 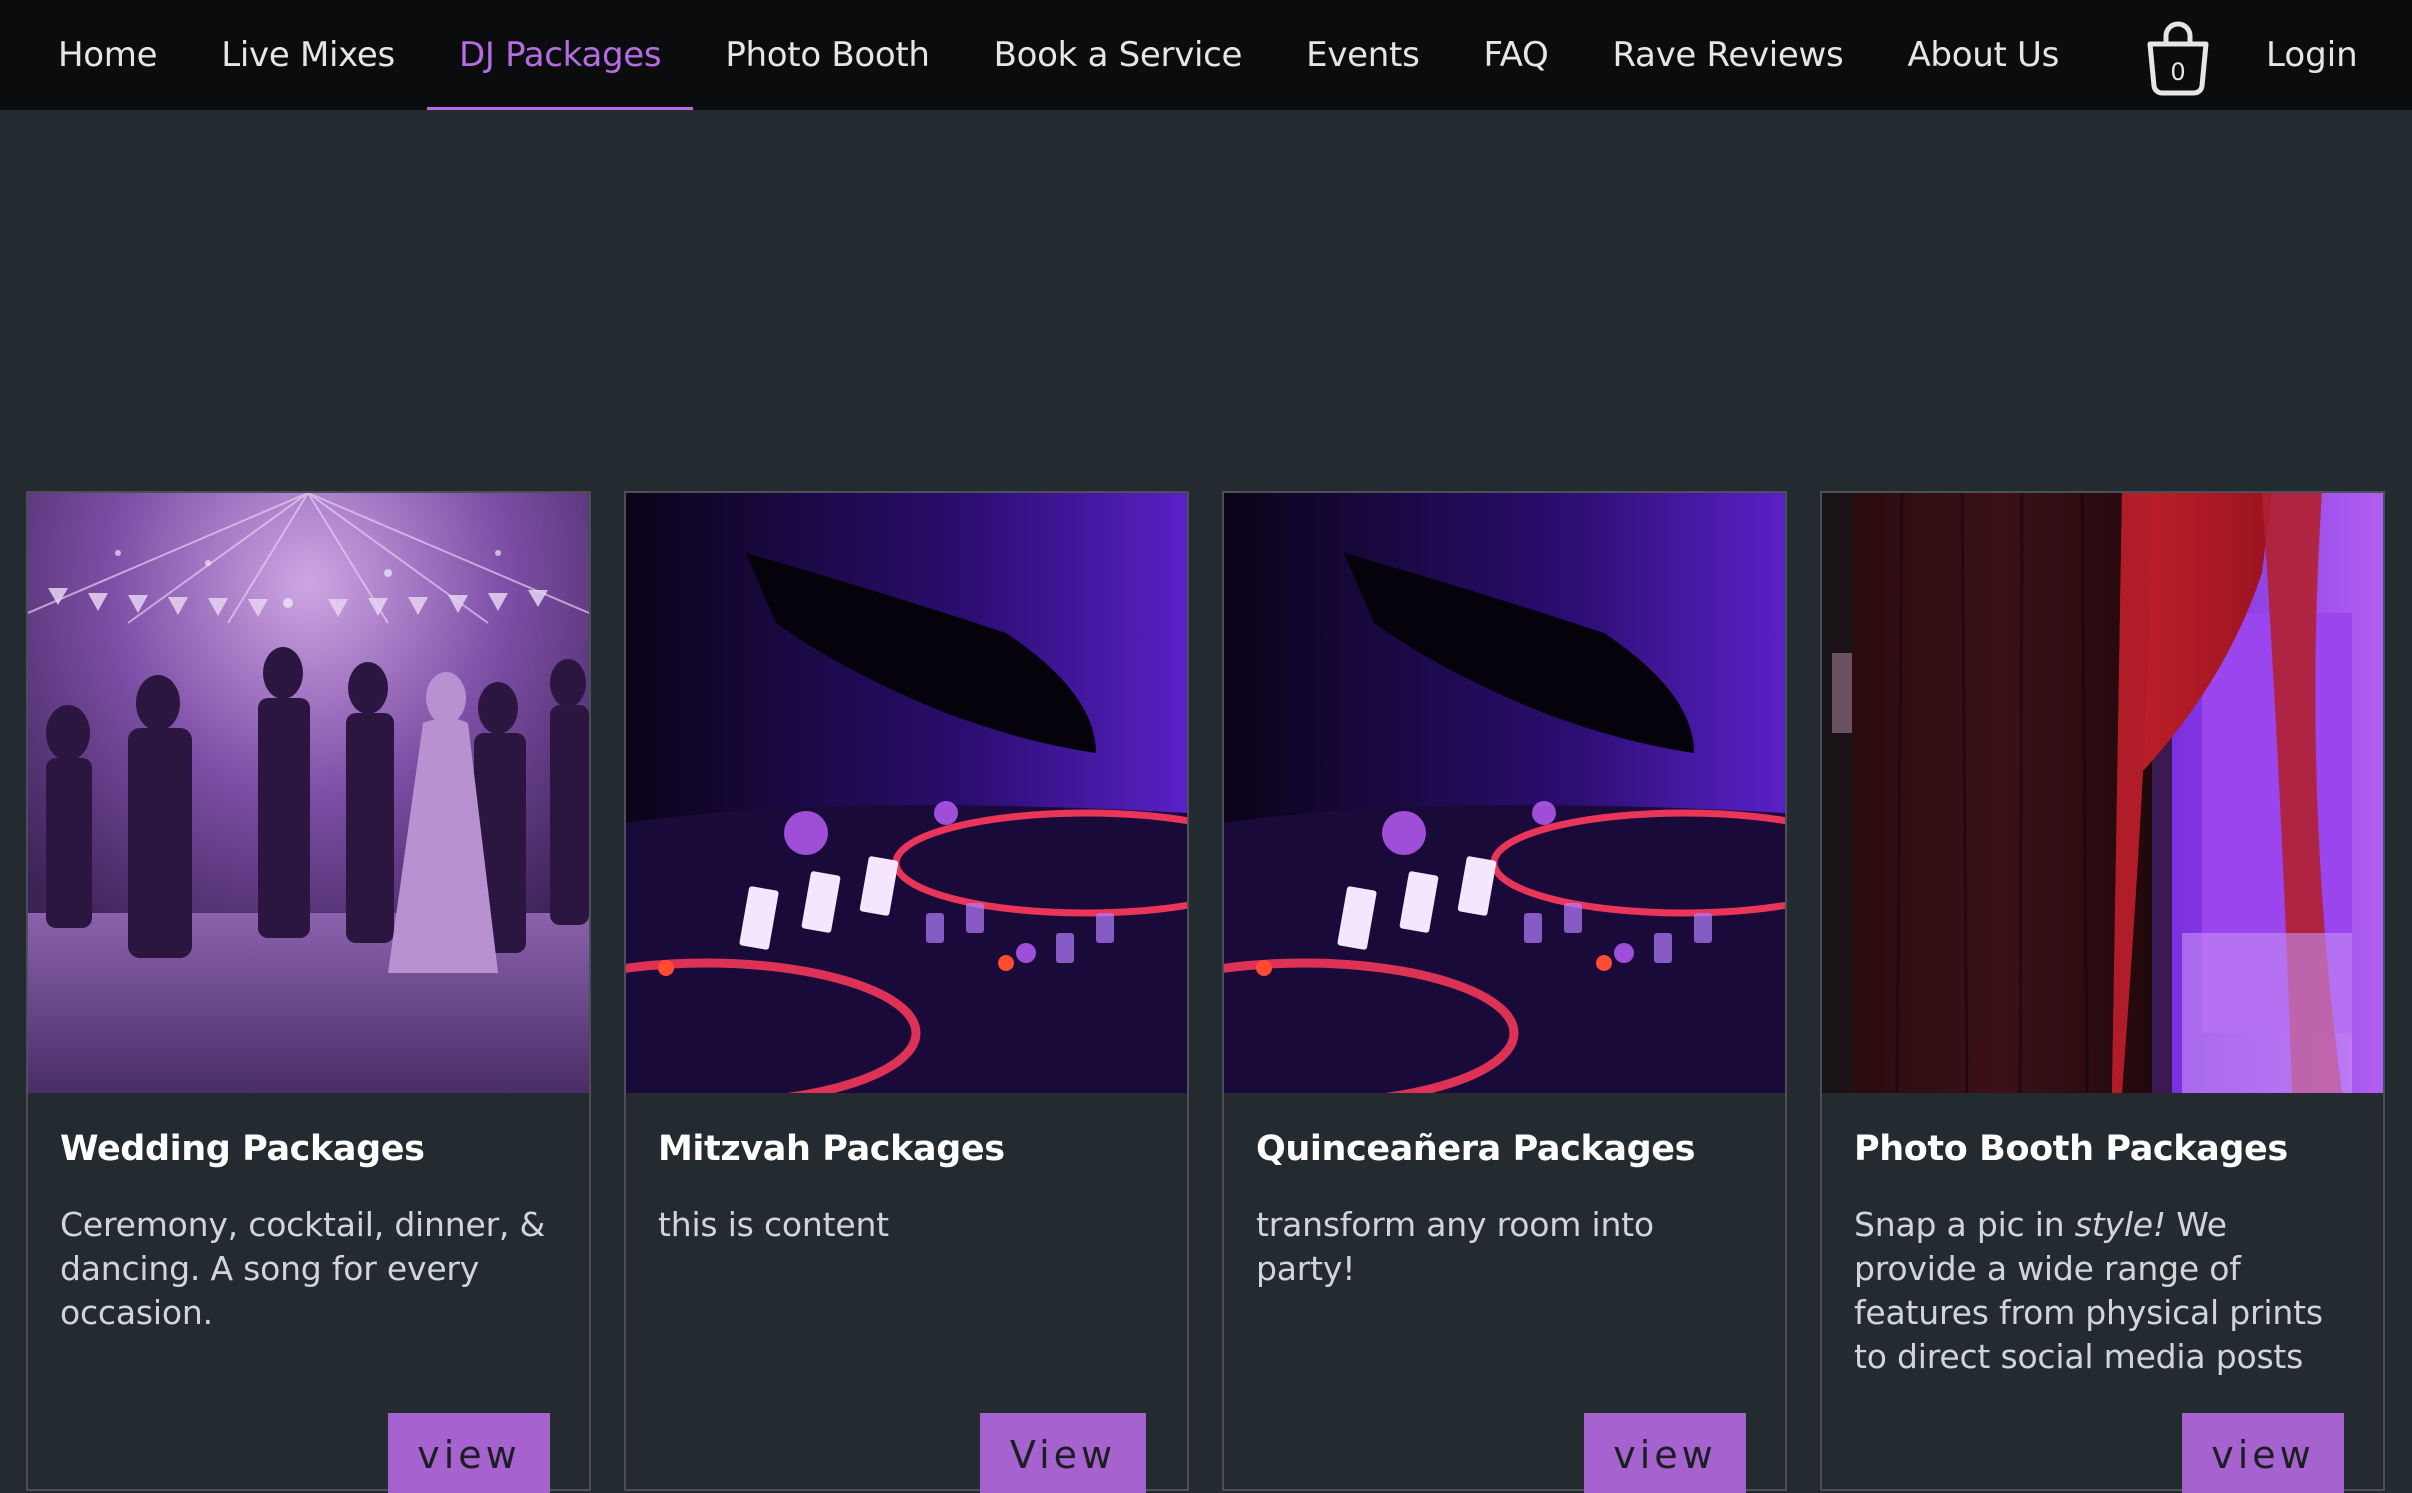 What do you see at coordinates (2071, 1149) in the screenshot?
I see `card-title: Photo Booth Packages` at bounding box center [2071, 1149].